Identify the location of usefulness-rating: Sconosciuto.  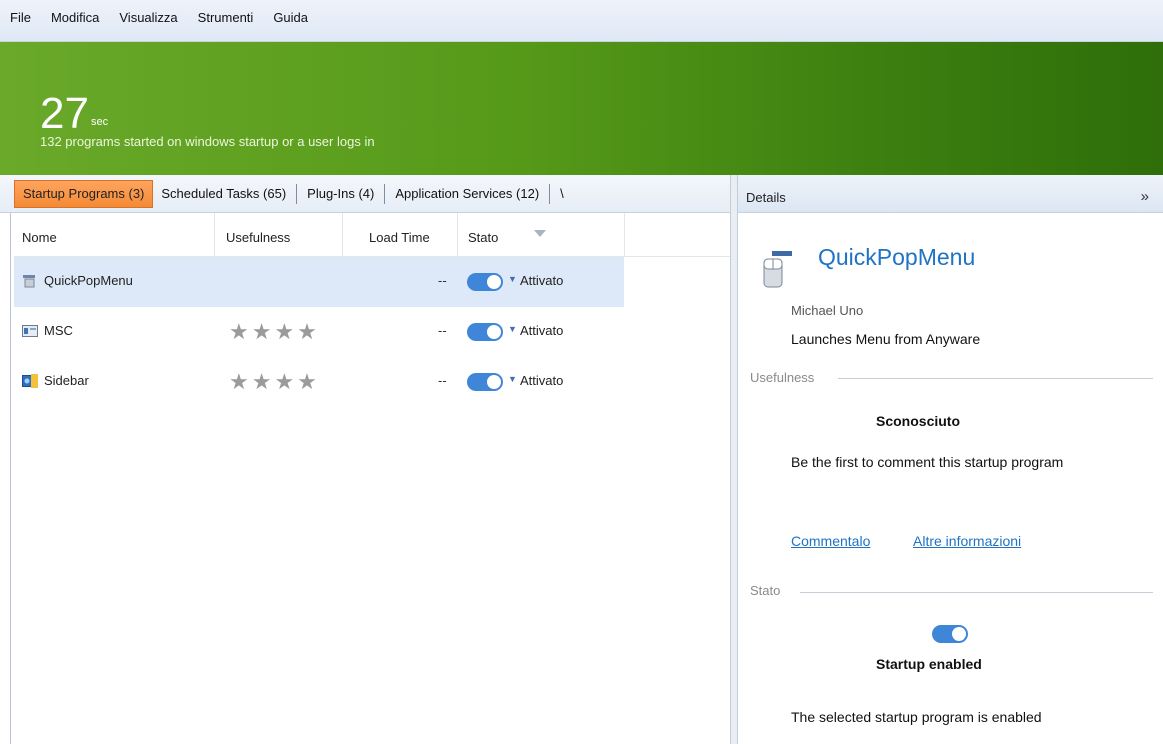
(918, 421).